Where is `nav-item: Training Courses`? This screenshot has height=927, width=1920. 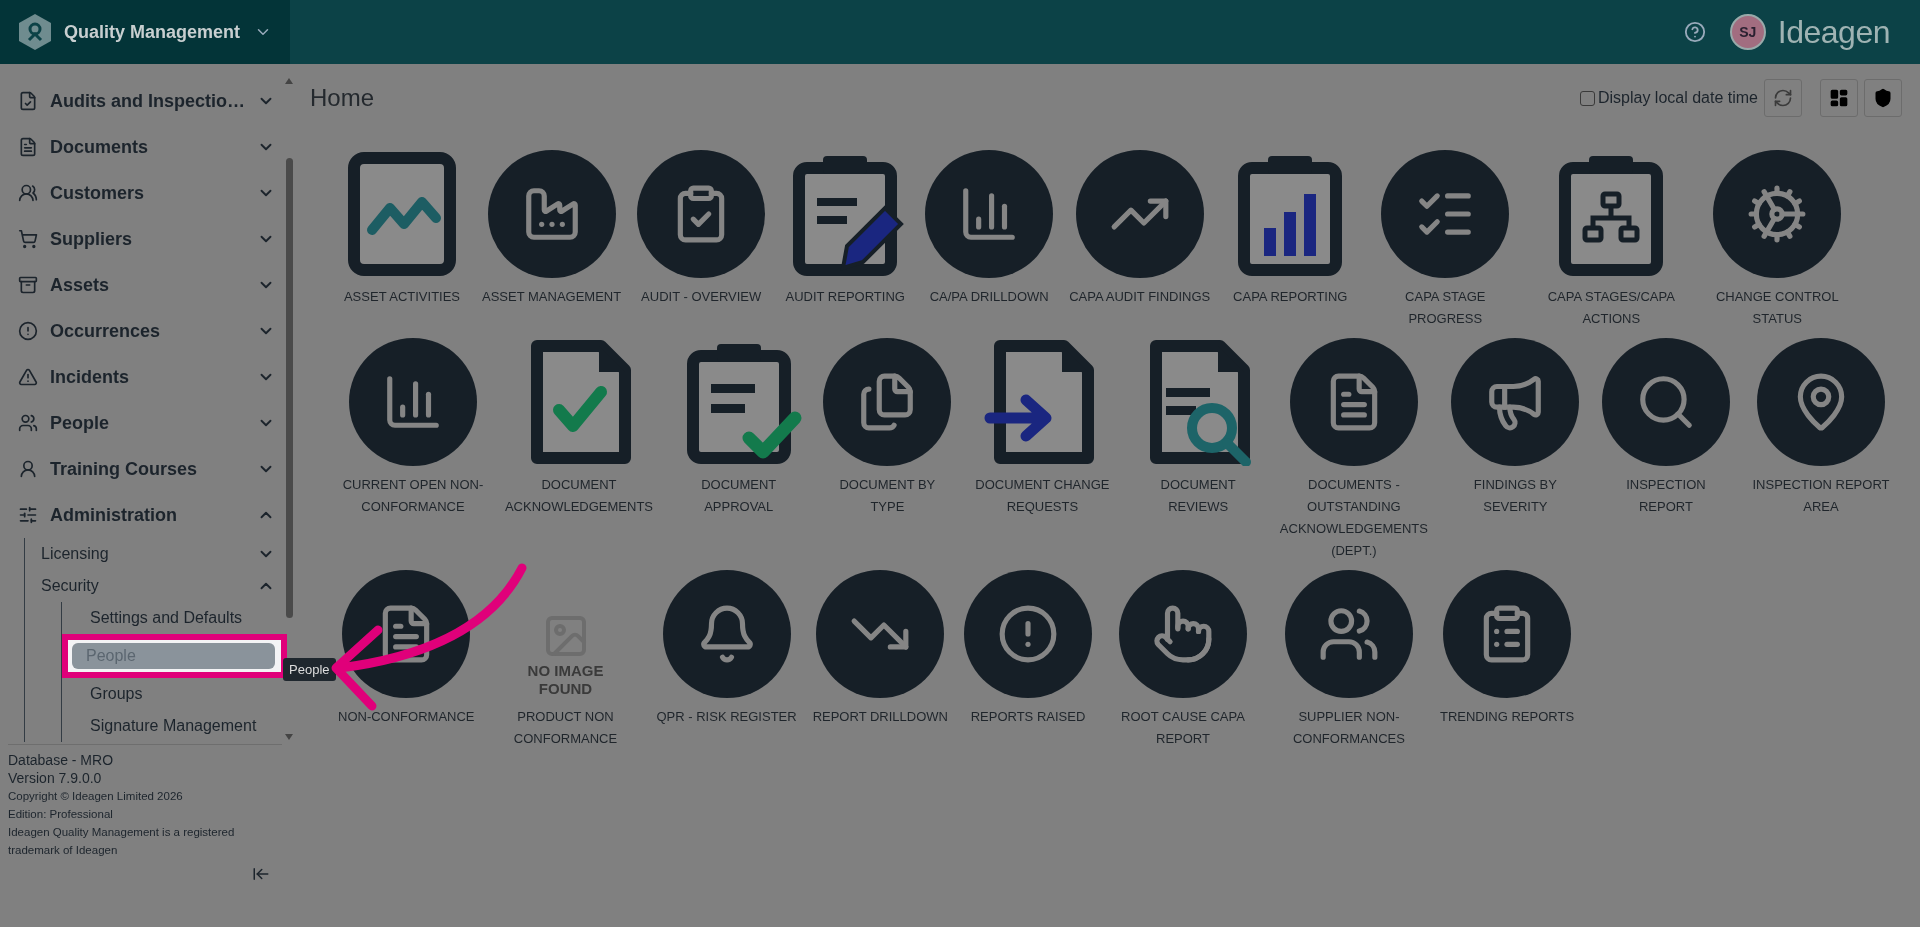 nav-item: Training Courses is located at coordinates (146, 469).